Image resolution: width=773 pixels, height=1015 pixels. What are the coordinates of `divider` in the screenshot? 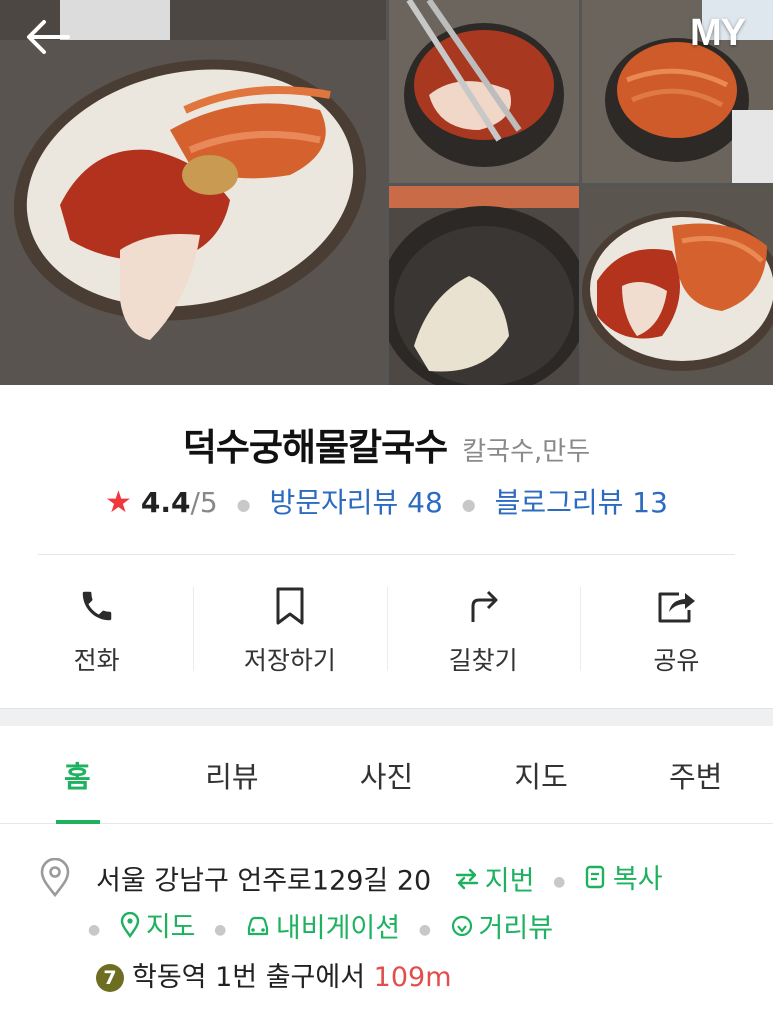 It's located at (386, 554).